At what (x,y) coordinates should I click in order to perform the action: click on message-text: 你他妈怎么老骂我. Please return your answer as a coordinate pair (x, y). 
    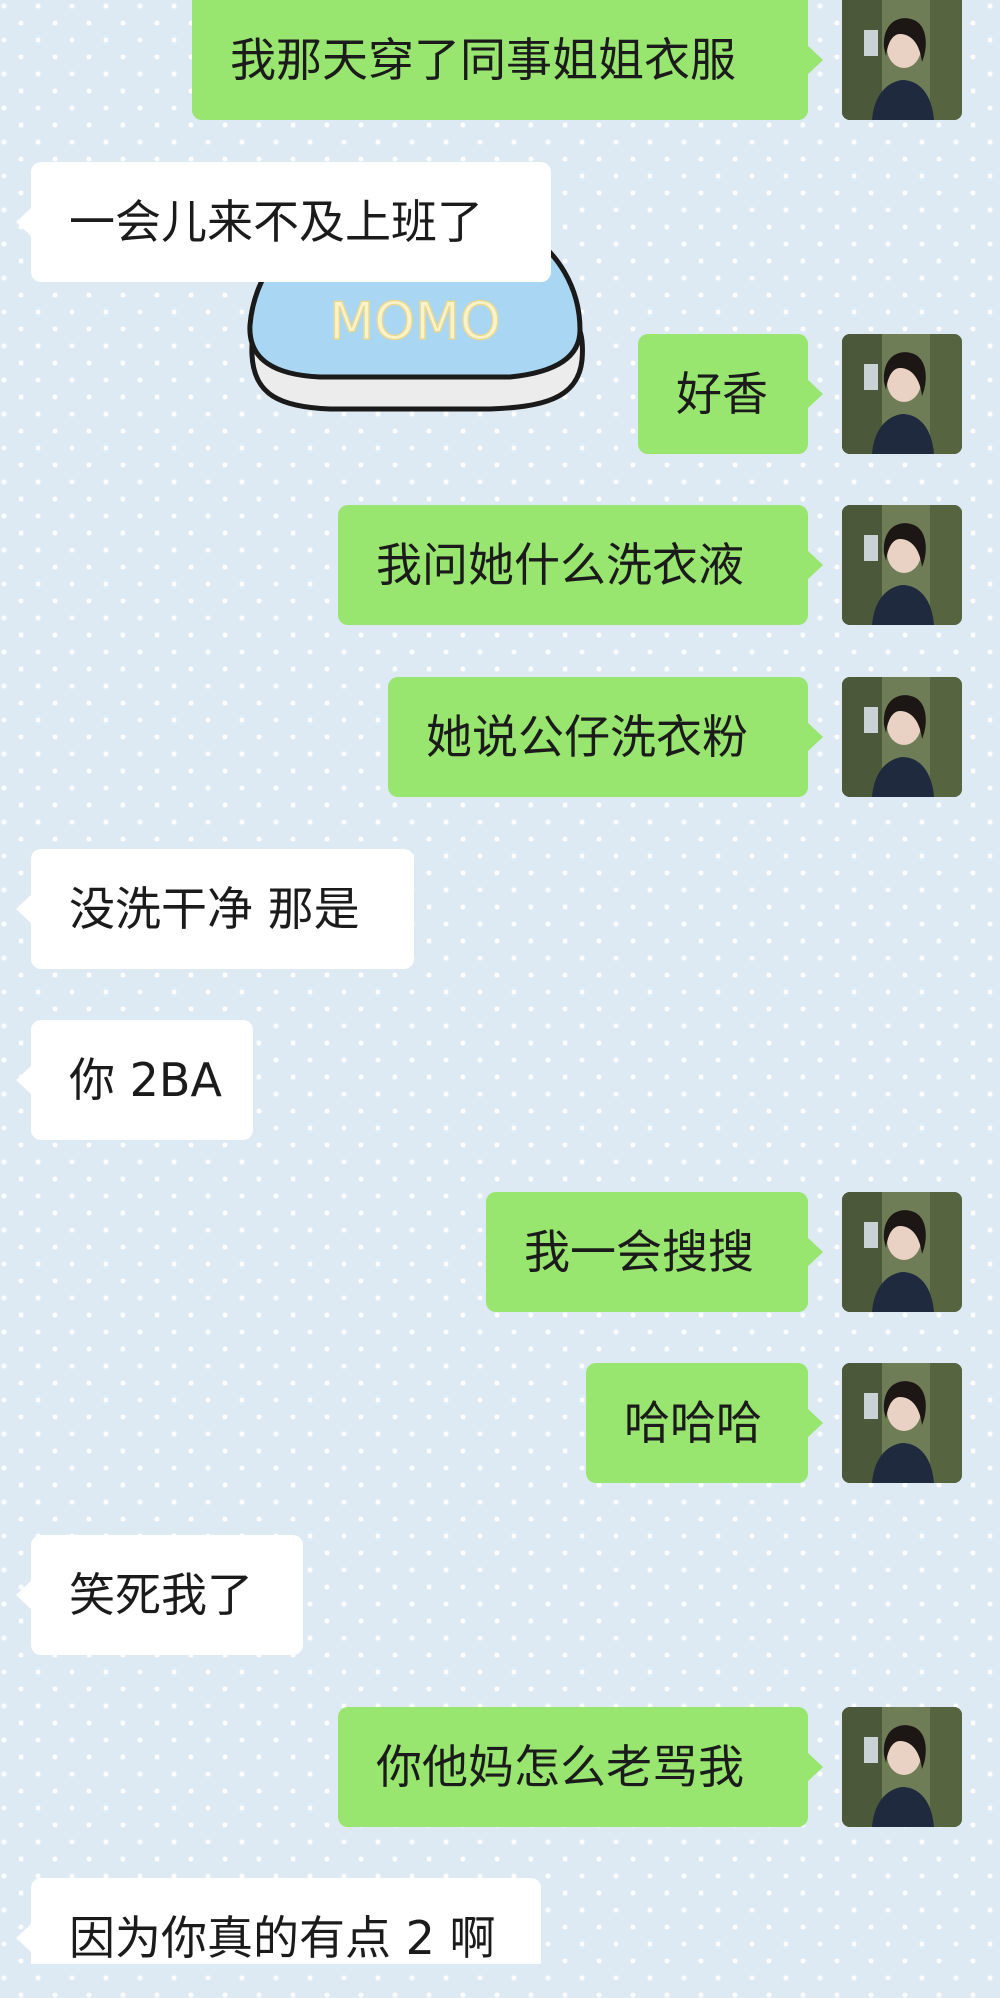
    Looking at the image, I should click on (560, 1767).